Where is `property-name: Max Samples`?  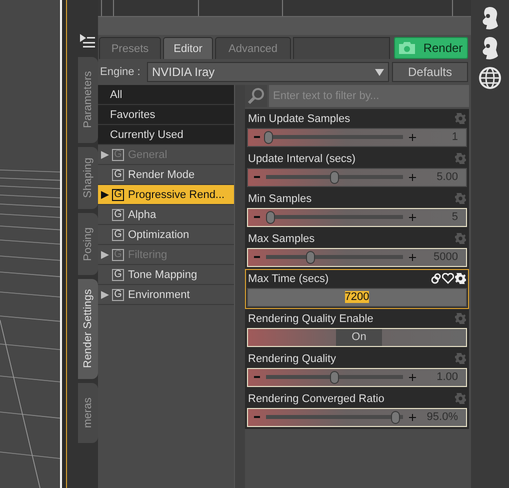
property-name: Max Samples is located at coordinates (281, 238).